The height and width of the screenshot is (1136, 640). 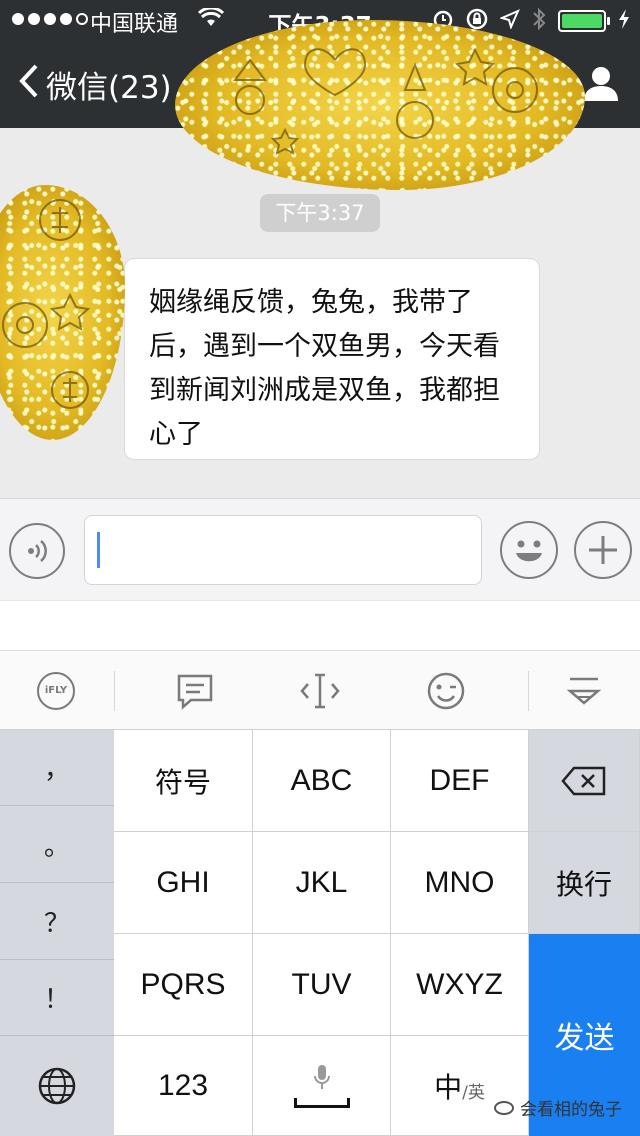 What do you see at coordinates (183, 1086) in the screenshot?
I see `key-numbers: 123` at bounding box center [183, 1086].